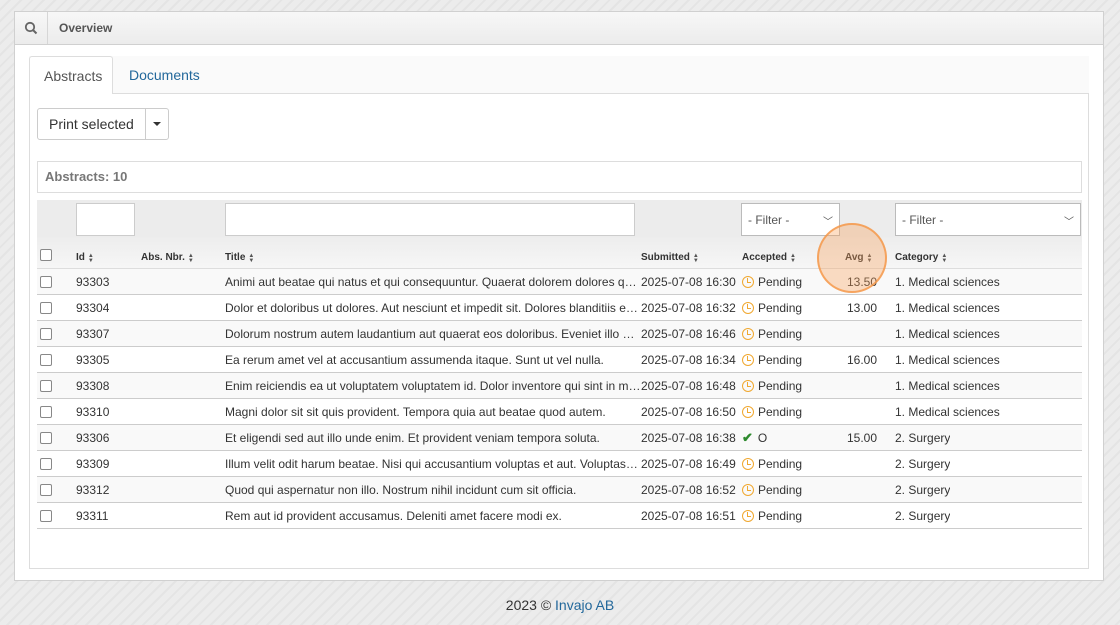 The width and height of the screenshot is (1120, 625). What do you see at coordinates (93, 333) in the screenshot?
I see `cell-id: 93307` at bounding box center [93, 333].